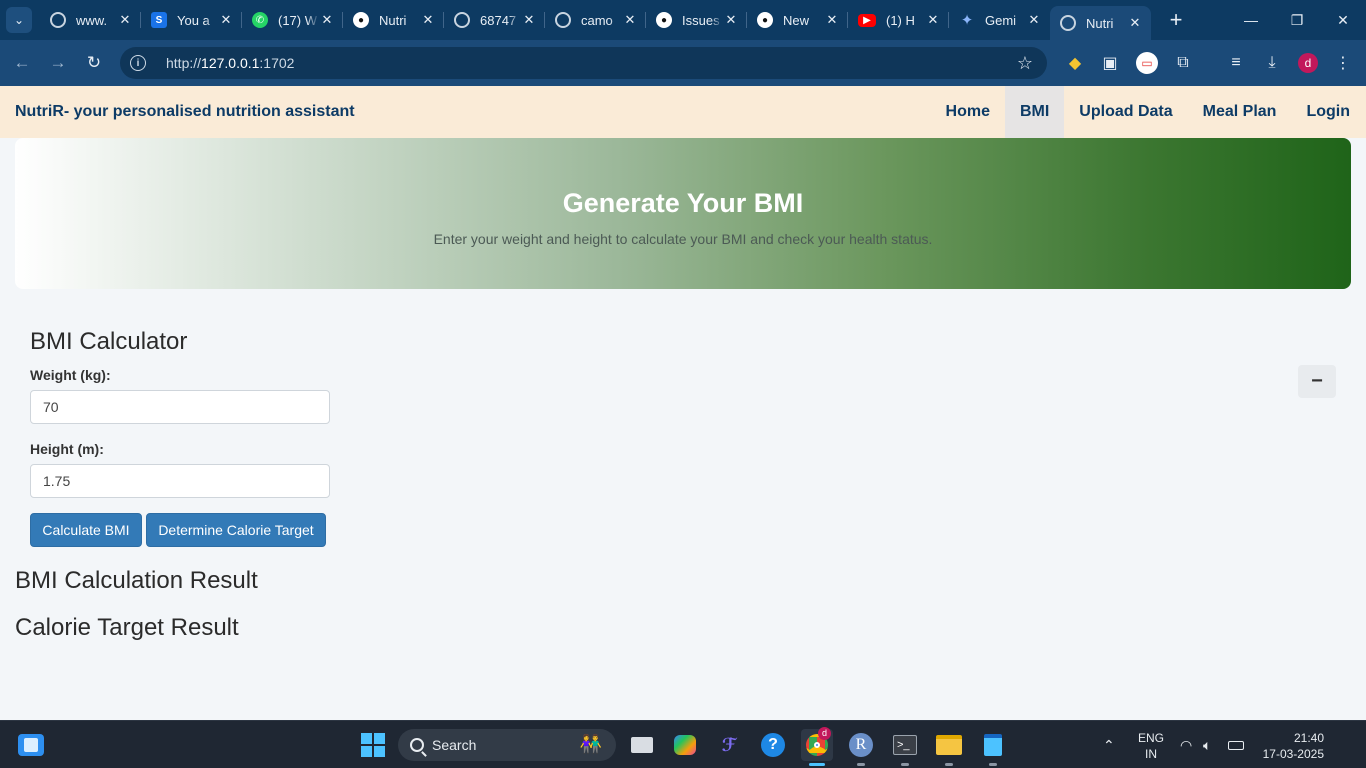 This screenshot has width=1366, height=768. What do you see at coordinates (86, 530) in the screenshot?
I see `calculate-bmi-button: Calculate BMI` at bounding box center [86, 530].